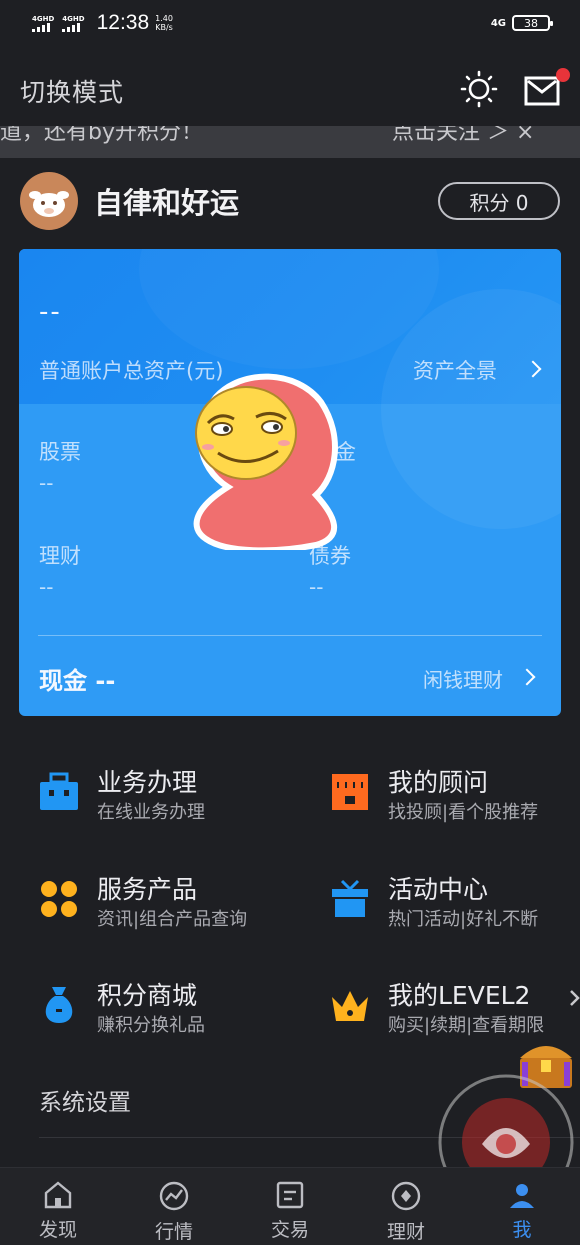 The width and height of the screenshot is (580, 1245). I want to click on switch-mode-button: 切换模式, so click(72, 91).